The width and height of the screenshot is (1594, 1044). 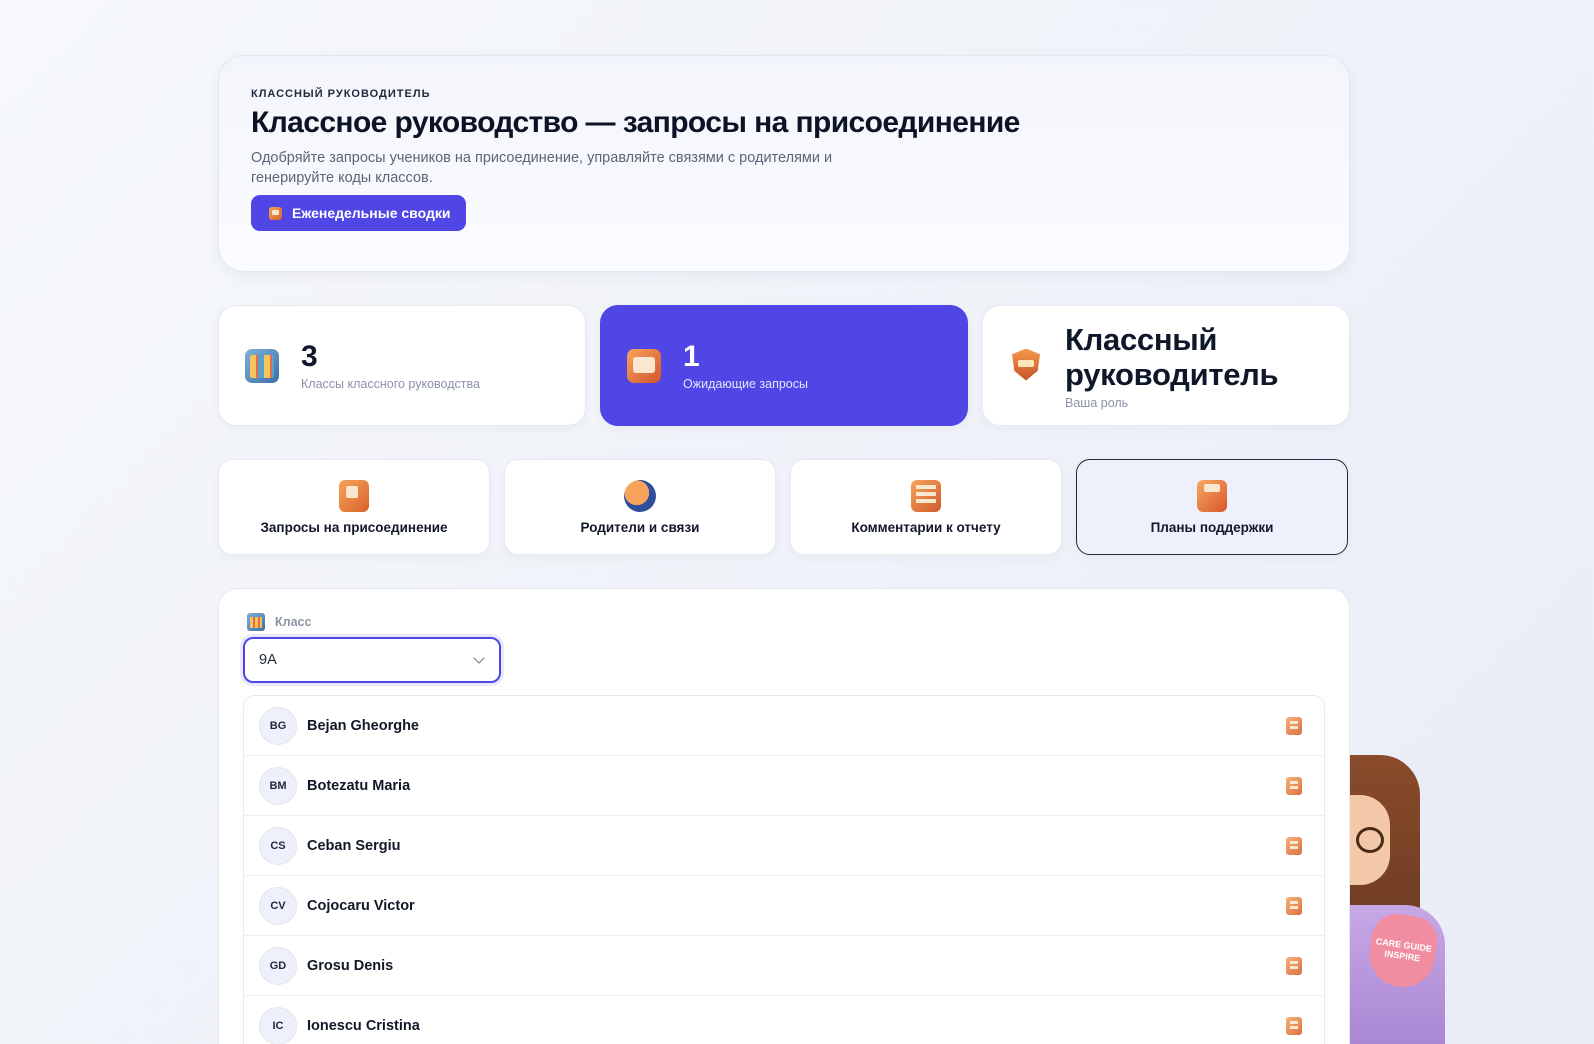 I want to click on avatar: CS, so click(x=278, y=845).